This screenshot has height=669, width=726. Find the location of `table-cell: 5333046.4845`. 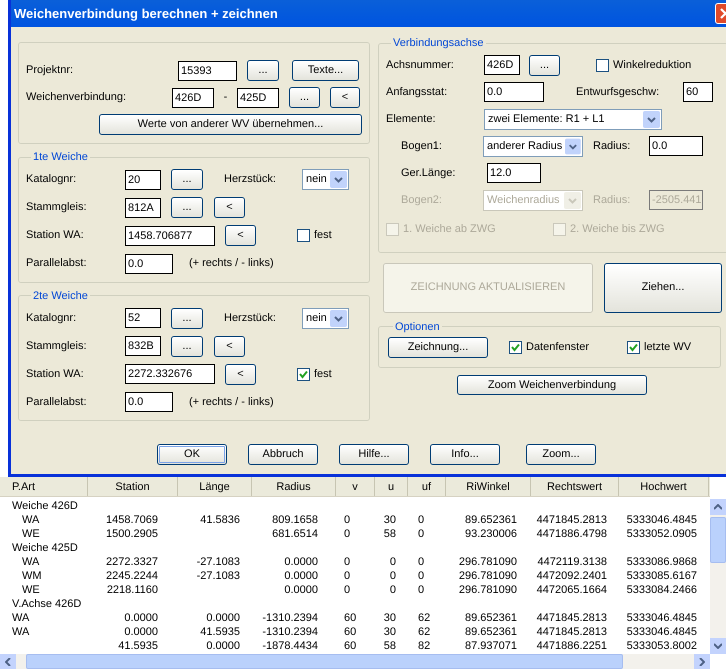

table-cell: 5333046.4845 is located at coordinates (661, 618).